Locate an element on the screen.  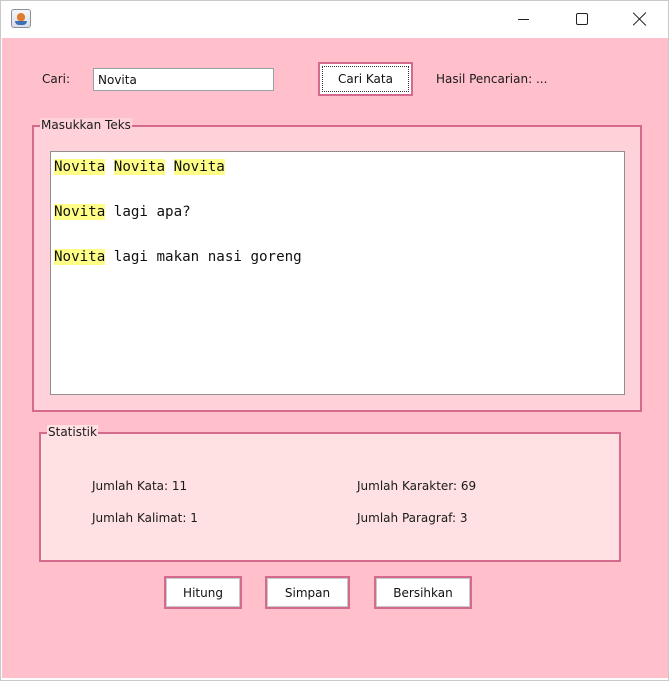
maximize-icon is located at coordinates (582, 19).